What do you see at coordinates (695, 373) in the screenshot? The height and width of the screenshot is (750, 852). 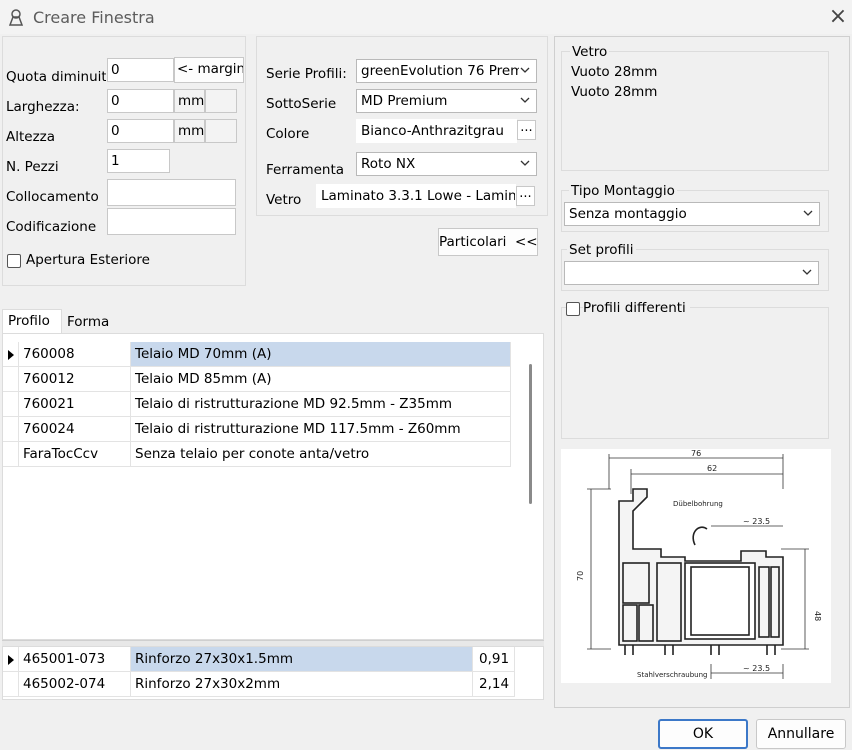 I see `profili-differenti-group` at bounding box center [695, 373].